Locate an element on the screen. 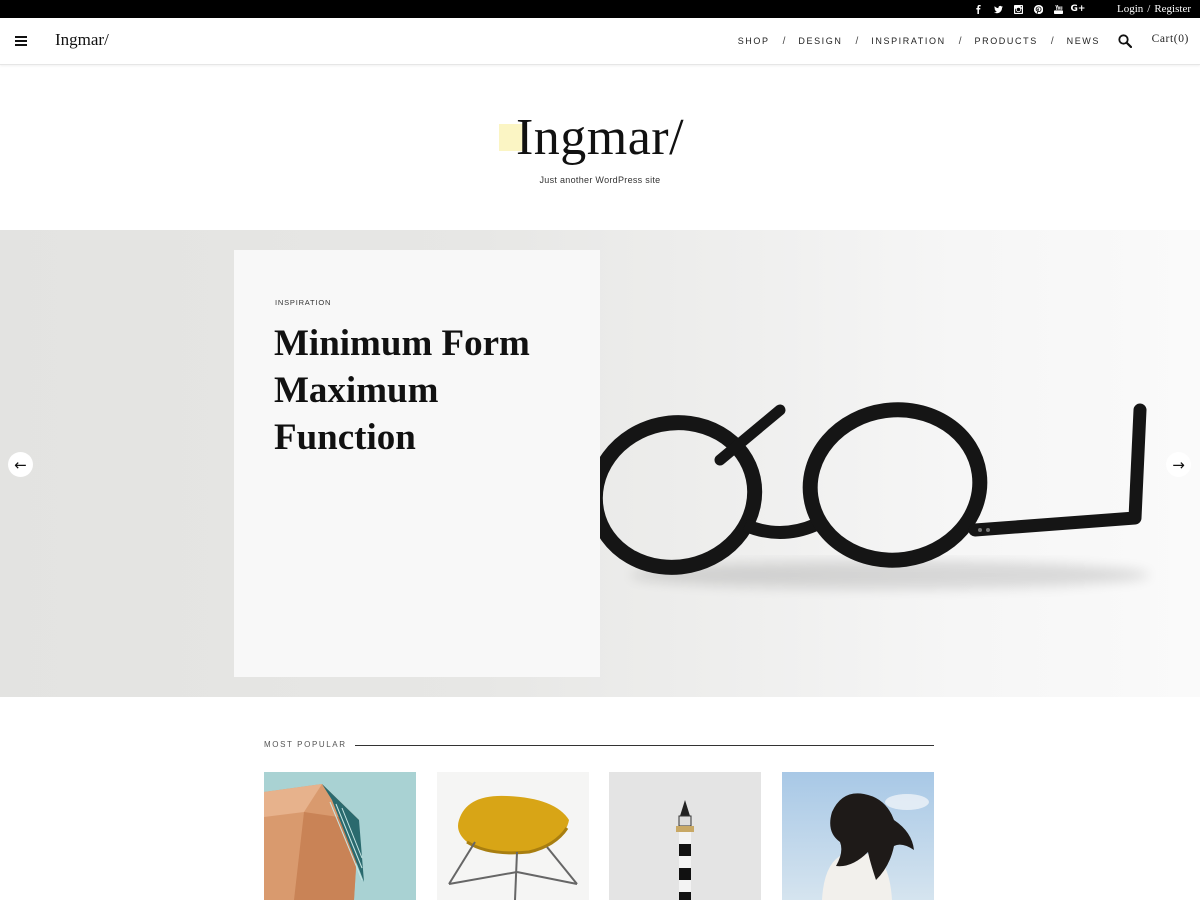 Image resolution: width=1200 pixels, height=900 pixels. top-bar: G+ Login / Register is located at coordinates (600, 9).